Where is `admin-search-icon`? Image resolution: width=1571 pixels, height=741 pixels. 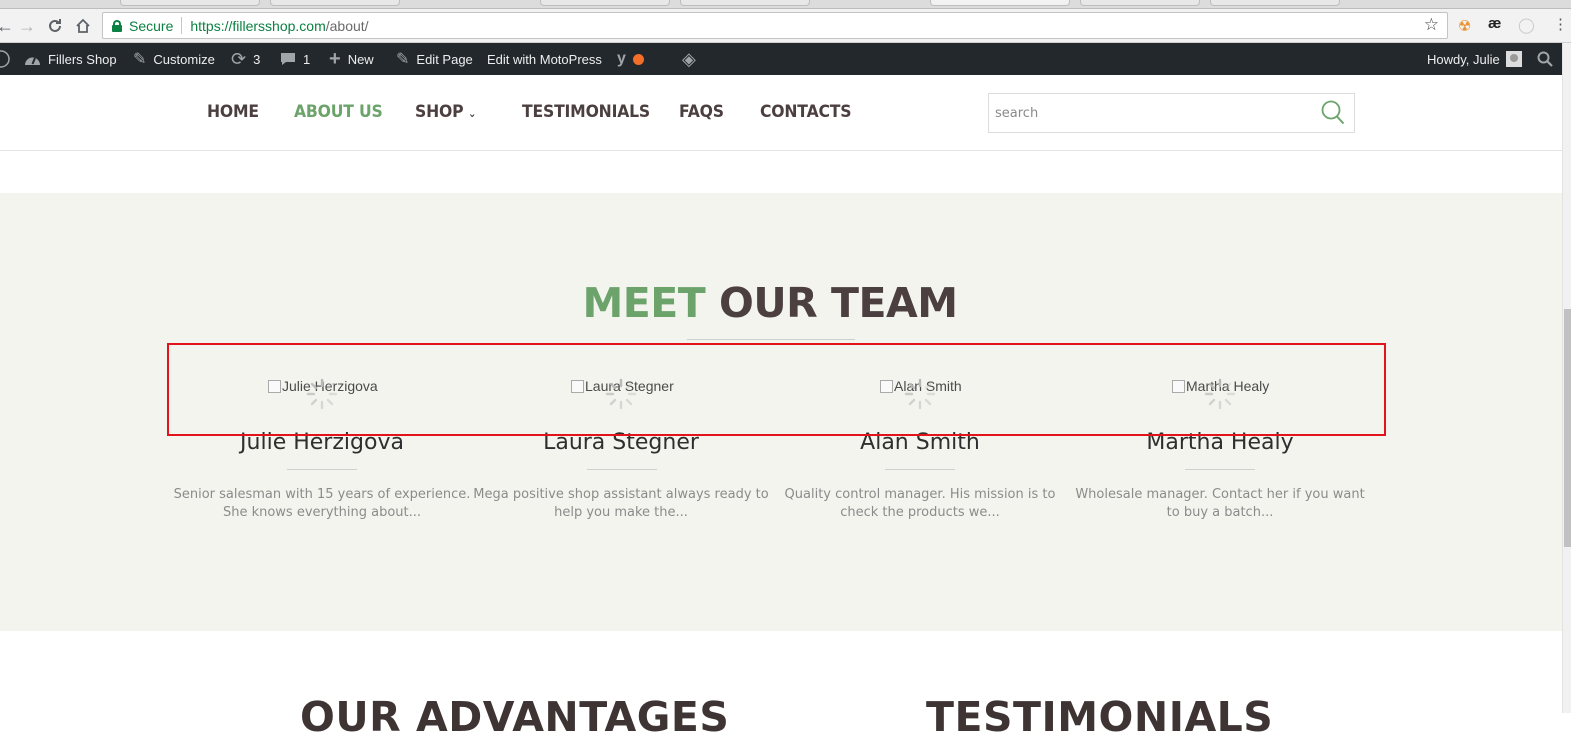
admin-search-icon is located at coordinates (1545, 59).